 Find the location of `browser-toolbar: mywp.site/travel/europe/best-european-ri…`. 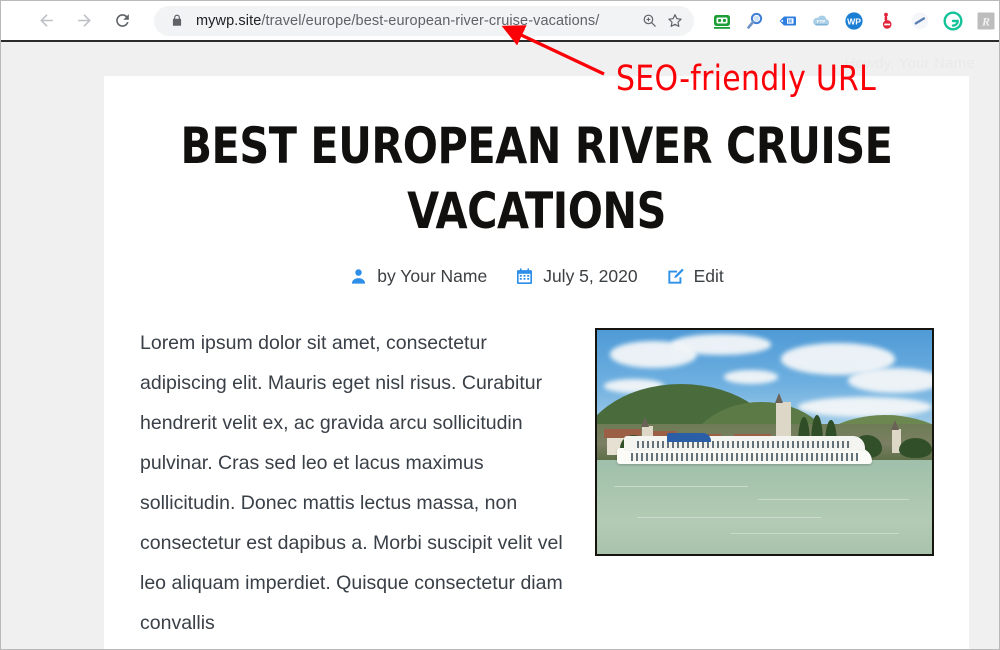

browser-toolbar: mywp.site/travel/europe/best-european-ri… is located at coordinates (500, 21).